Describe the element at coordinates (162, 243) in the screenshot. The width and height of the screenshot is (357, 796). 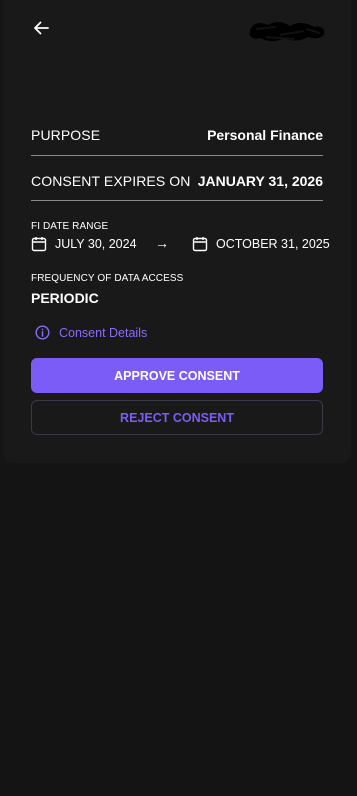
I see `date-range-arrow: →` at that location.